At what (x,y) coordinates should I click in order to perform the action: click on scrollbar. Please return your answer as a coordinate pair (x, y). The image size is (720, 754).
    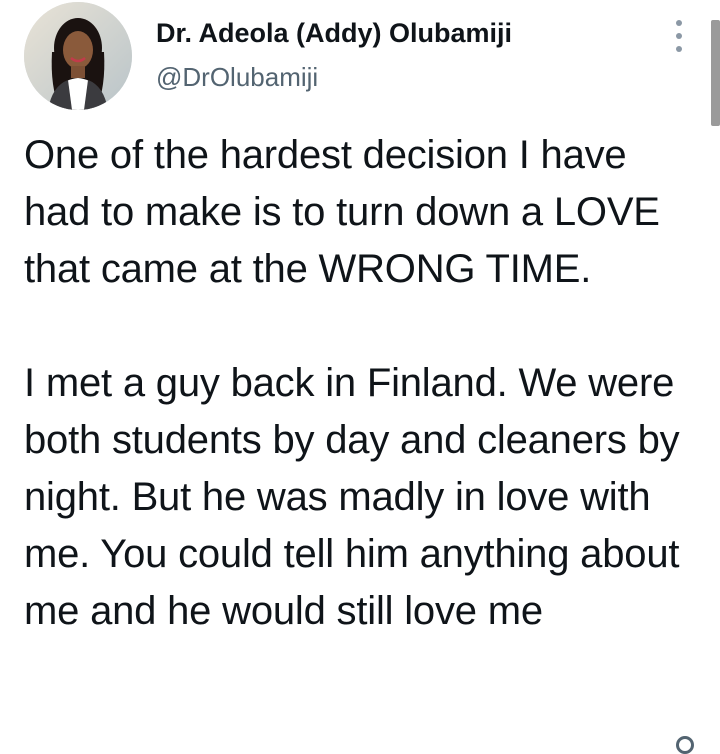
    Looking at the image, I should click on (715, 73).